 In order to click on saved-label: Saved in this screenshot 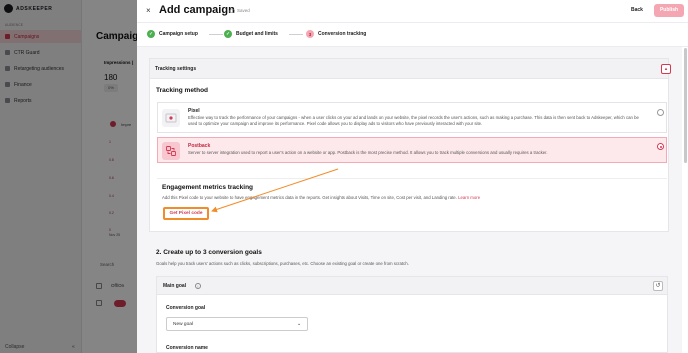, I will do `click(243, 10)`.